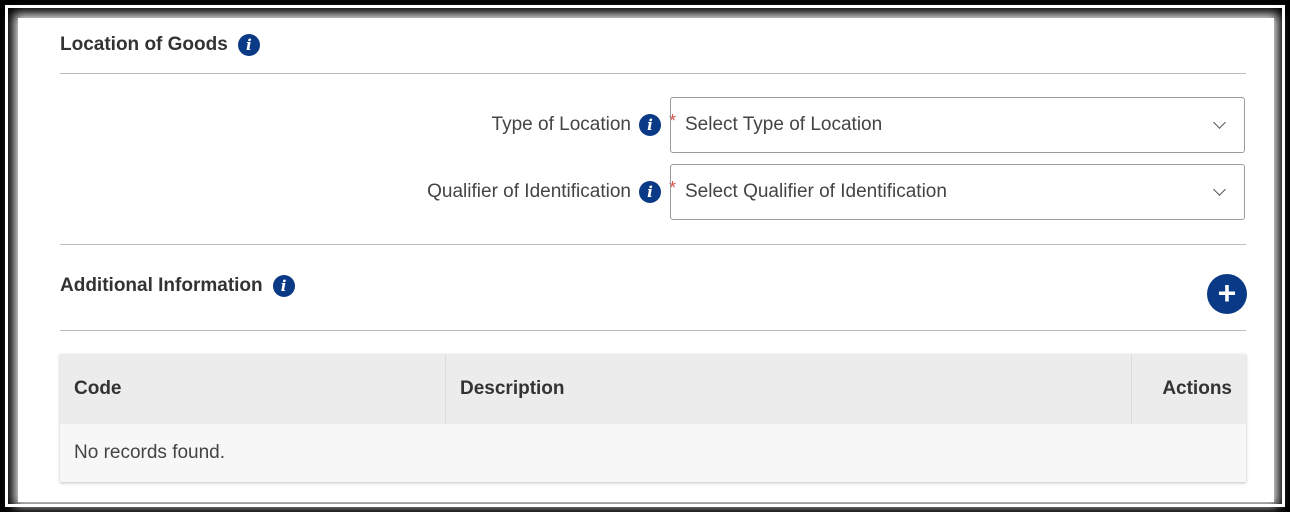 This screenshot has width=1290, height=512. I want to click on table-header-row: Code Description Actions, so click(653, 389).